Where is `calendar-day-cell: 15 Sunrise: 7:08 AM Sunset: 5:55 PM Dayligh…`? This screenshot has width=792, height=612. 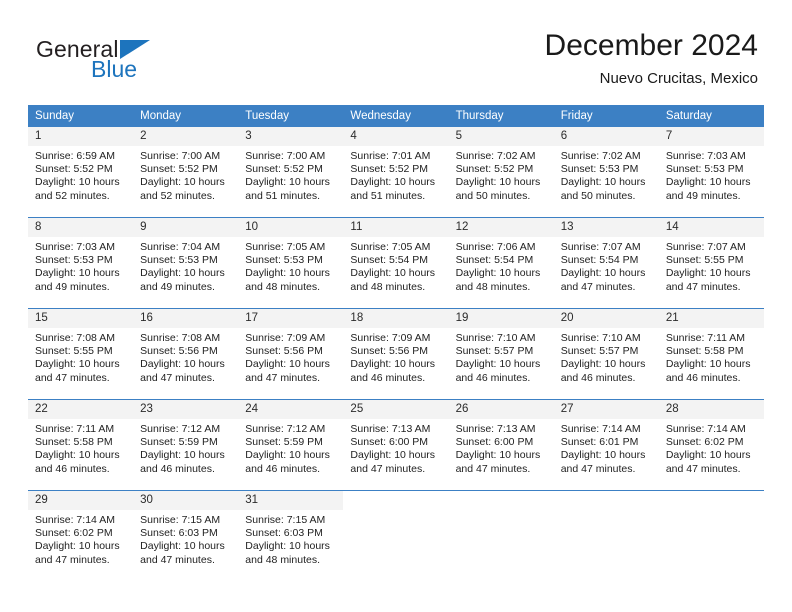
calendar-day-cell: 15 Sunrise: 7:08 AM Sunset: 5:55 PM Dayligh… is located at coordinates (81, 354).